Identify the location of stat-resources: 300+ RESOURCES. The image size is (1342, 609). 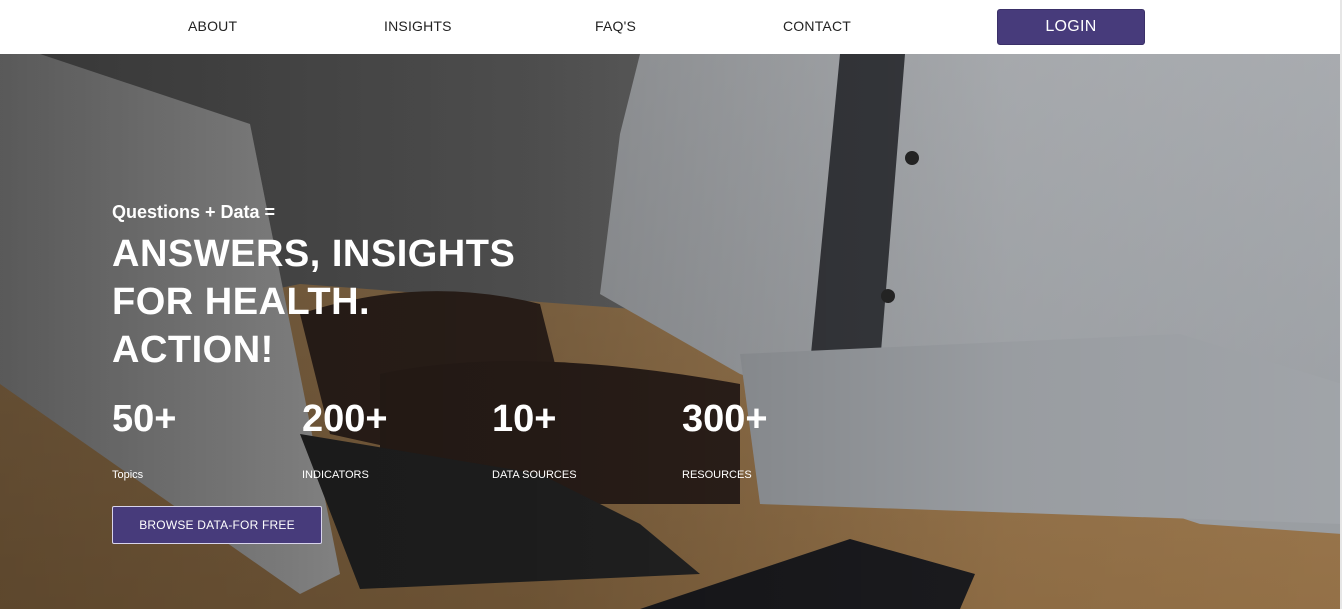
(725, 439).